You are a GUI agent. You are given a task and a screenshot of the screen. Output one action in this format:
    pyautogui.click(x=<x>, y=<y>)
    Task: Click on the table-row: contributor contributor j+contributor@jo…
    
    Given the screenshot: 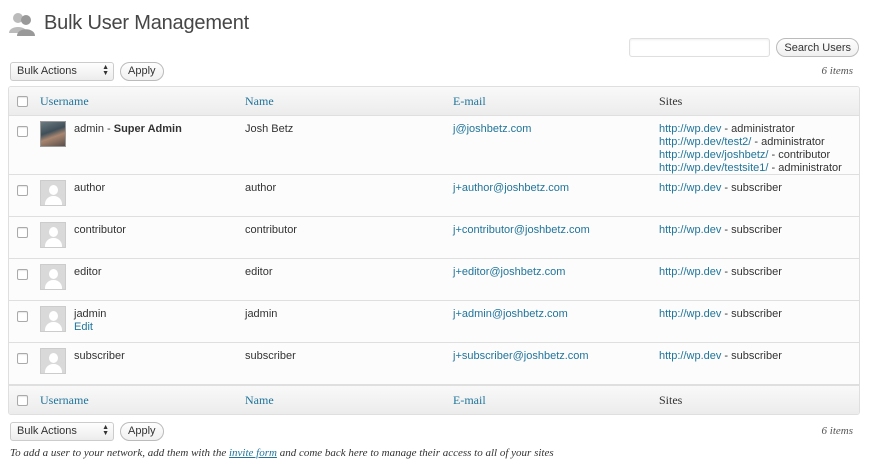 What is the action you would take?
    pyautogui.click(x=434, y=238)
    